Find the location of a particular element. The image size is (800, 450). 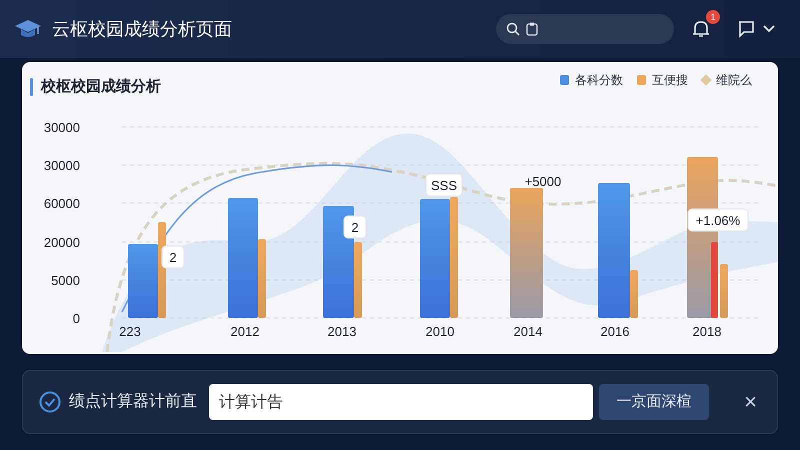

close-button: × is located at coordinates (750, 402).